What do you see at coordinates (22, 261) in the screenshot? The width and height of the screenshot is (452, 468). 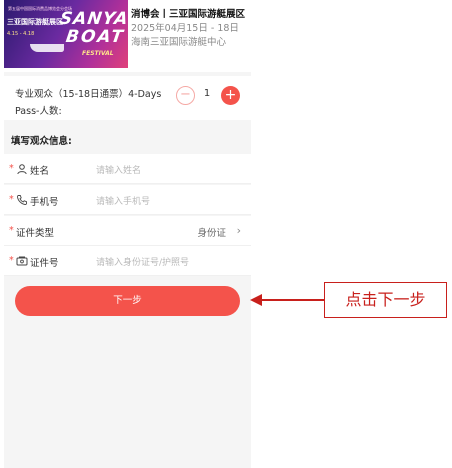 I see `id-card-icon` at bounding box center [22, 261].